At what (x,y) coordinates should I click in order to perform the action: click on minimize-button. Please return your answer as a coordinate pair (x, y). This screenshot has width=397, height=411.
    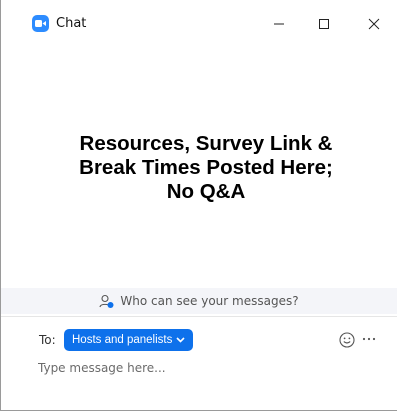
    Looking at the image, I should click on (279, 24).